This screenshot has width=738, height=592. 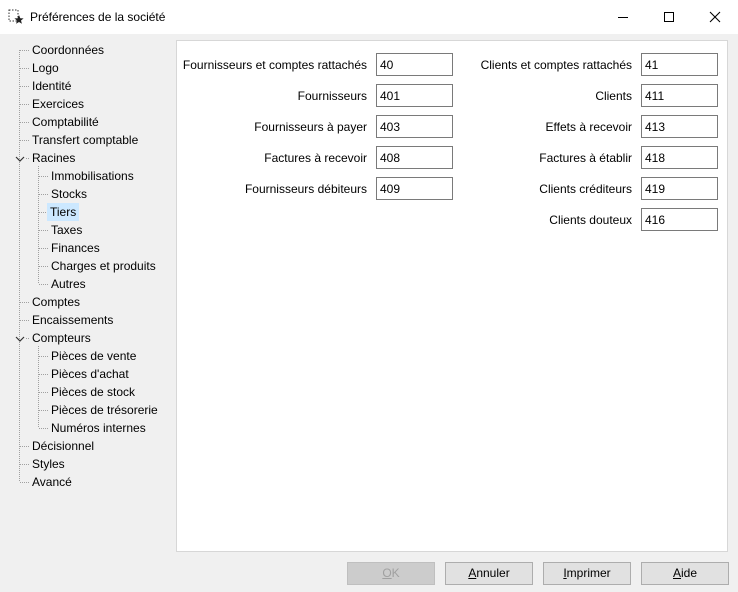 What do you see at coordinates (679, 95) in the screenshot?
I see `clients-field` at bounding box center [679, 95].